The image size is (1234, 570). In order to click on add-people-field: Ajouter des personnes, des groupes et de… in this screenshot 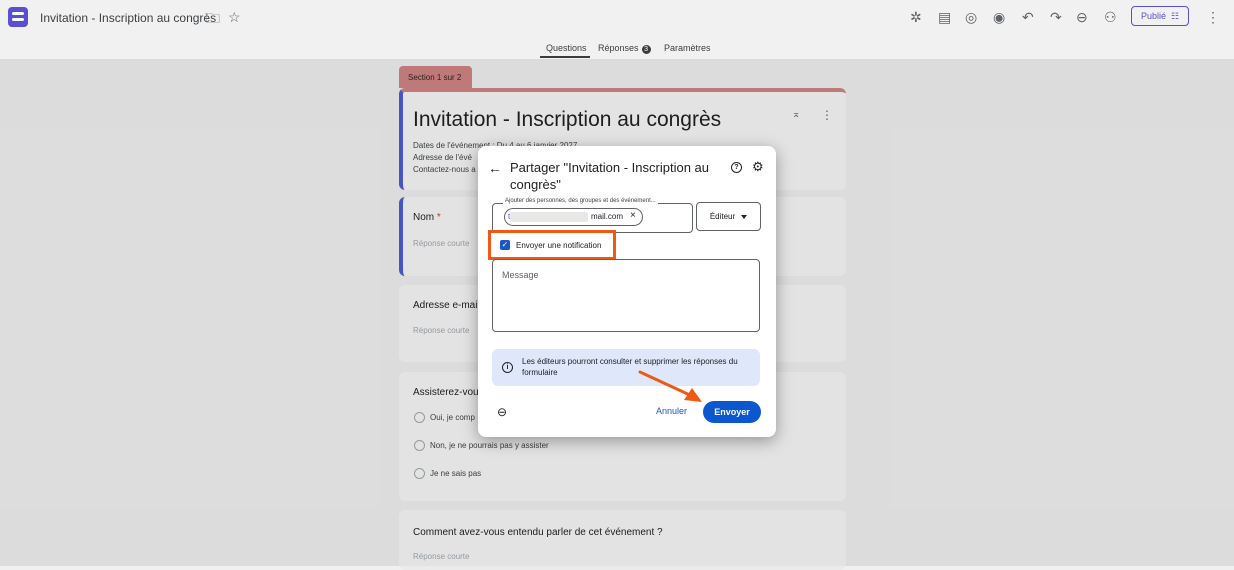, I will do `click(592, 215)`.